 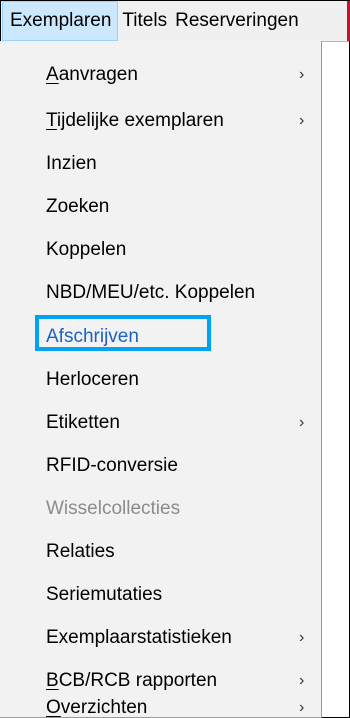 I want to click on menu-item-label: BCB/RCB rapporten, so click(x=131, y=681).